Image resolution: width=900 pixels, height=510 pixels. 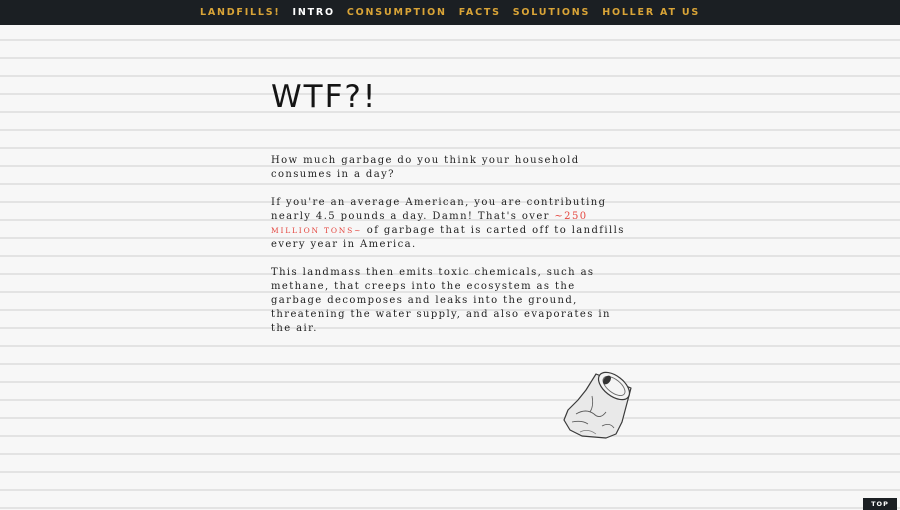 I want to click on crushed-can-icon, so click(x=599, y=404).